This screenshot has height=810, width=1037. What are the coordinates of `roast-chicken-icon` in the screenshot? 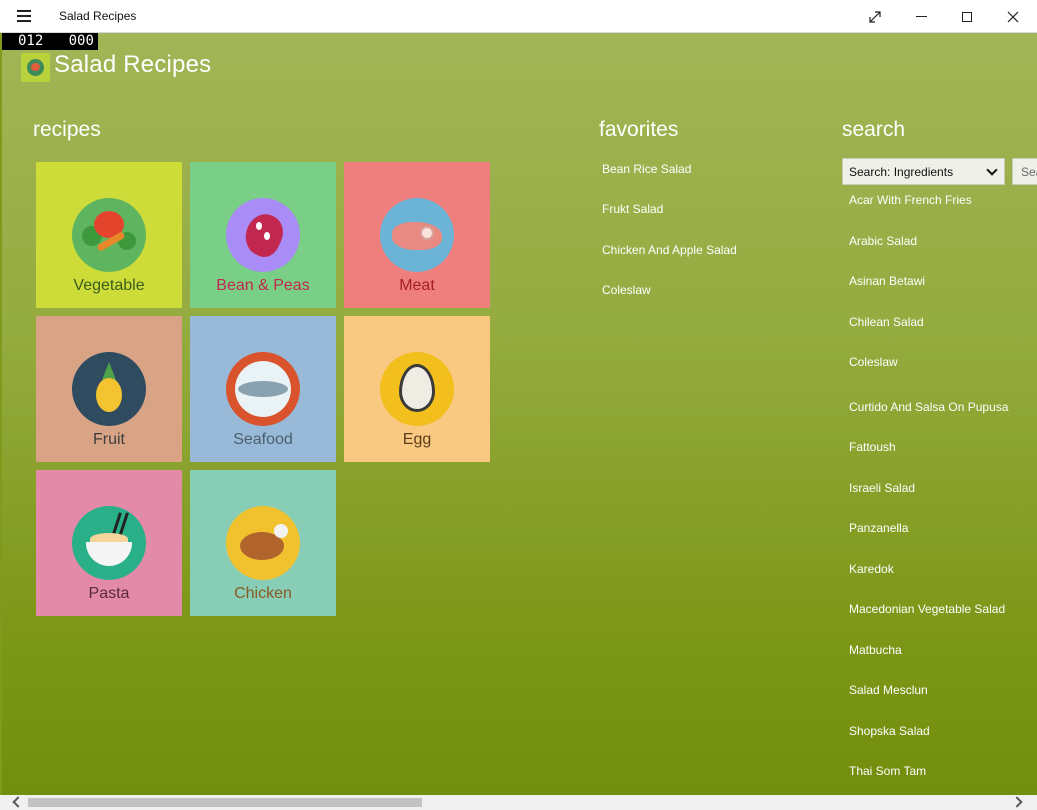 It's located at (263, 543).